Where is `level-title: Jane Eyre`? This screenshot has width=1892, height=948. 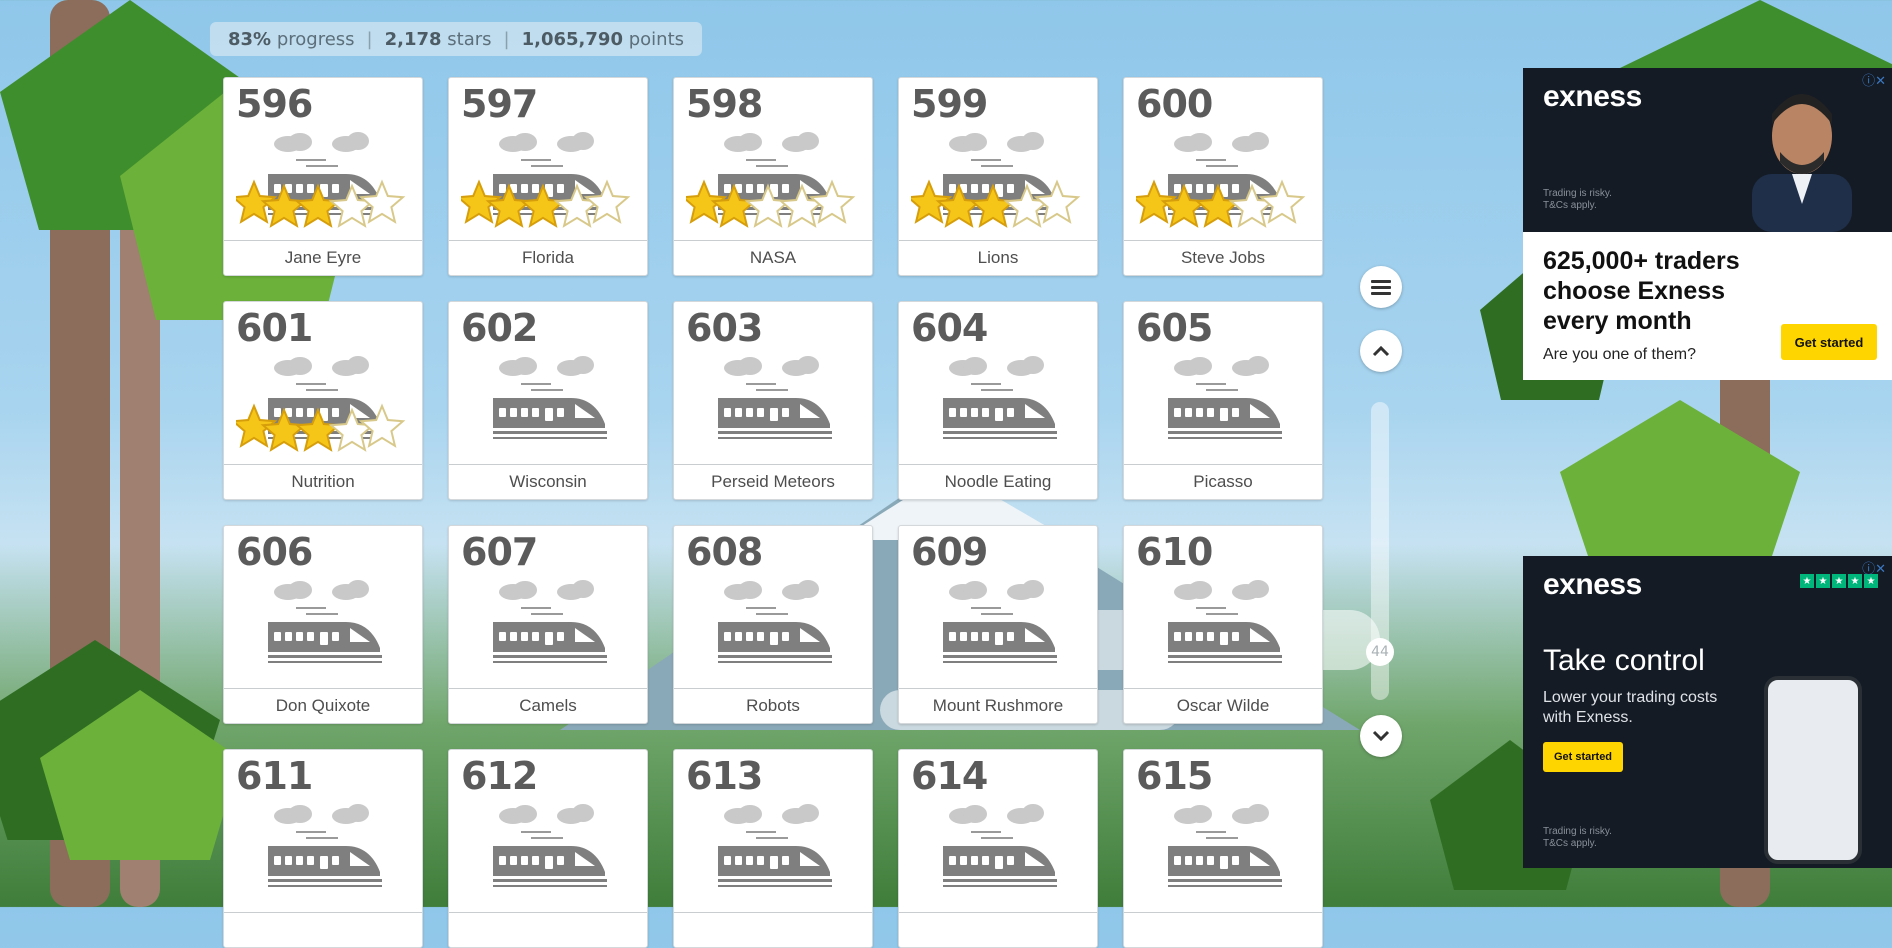 level-title: Jane Eyre is located at coordinates (323, 257).